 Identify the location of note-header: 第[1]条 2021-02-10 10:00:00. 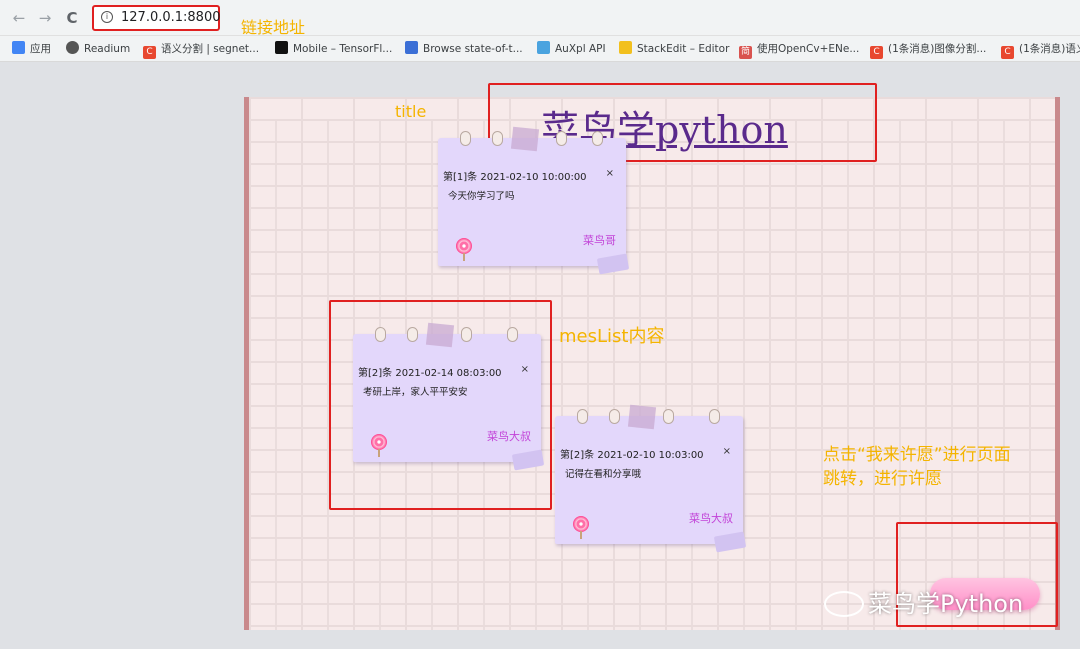
(515, 177).